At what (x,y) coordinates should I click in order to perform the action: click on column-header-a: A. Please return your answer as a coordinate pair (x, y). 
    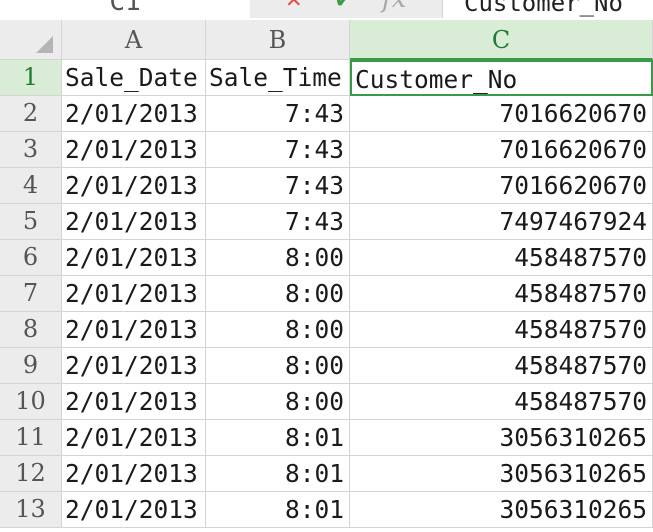
    Looking at the image, I should click on (134, 40).